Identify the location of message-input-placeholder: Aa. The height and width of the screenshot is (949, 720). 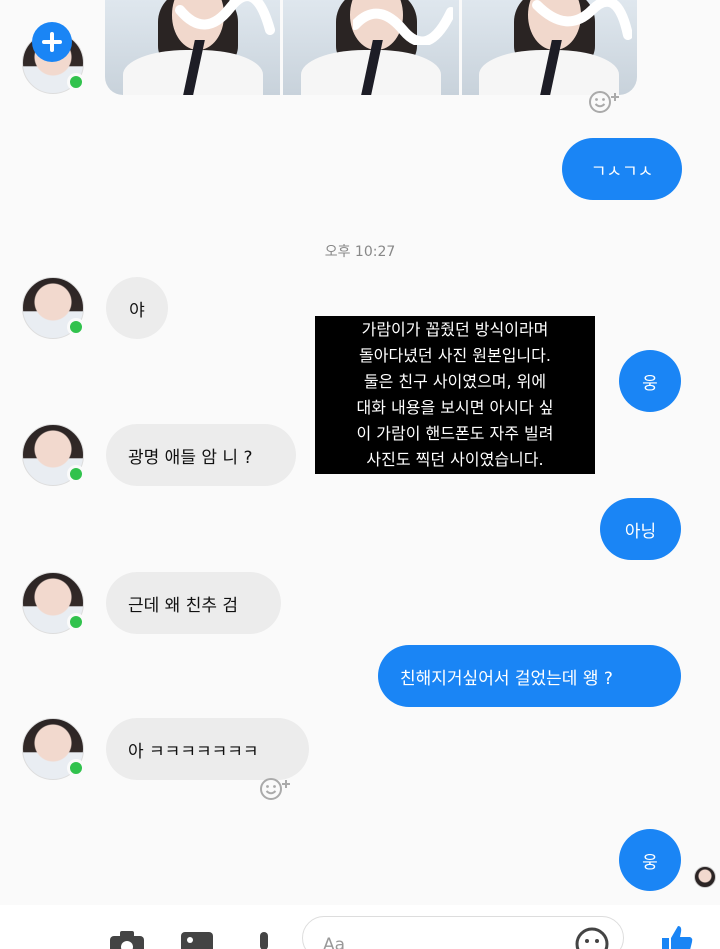
(334, 942).